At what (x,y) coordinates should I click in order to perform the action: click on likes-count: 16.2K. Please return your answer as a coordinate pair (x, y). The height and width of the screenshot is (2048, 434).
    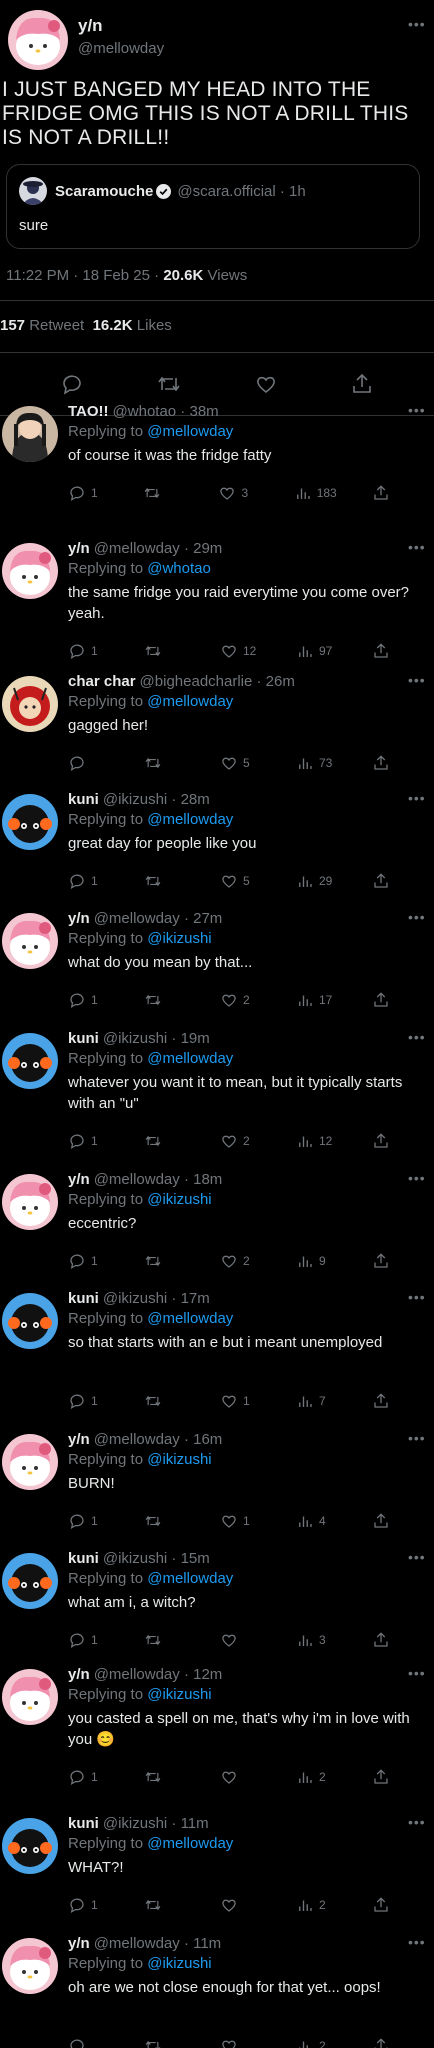
    Looking at the image, I should click on (113, 325).